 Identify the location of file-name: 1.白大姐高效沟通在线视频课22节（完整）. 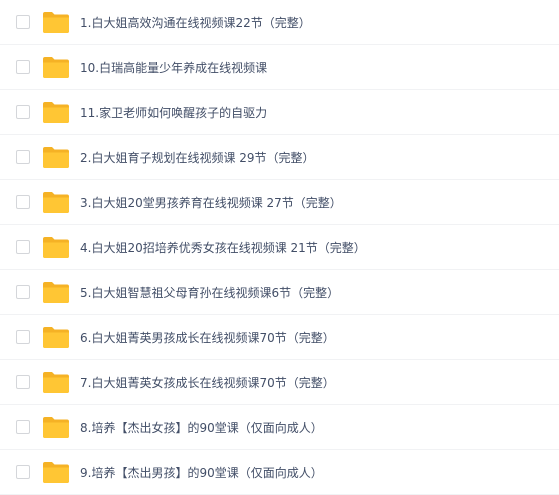
(195, 22).